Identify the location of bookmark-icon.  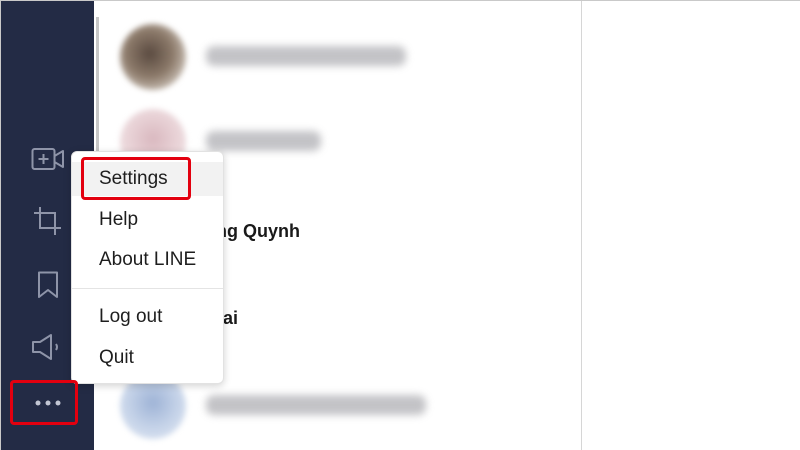
(48, 285).